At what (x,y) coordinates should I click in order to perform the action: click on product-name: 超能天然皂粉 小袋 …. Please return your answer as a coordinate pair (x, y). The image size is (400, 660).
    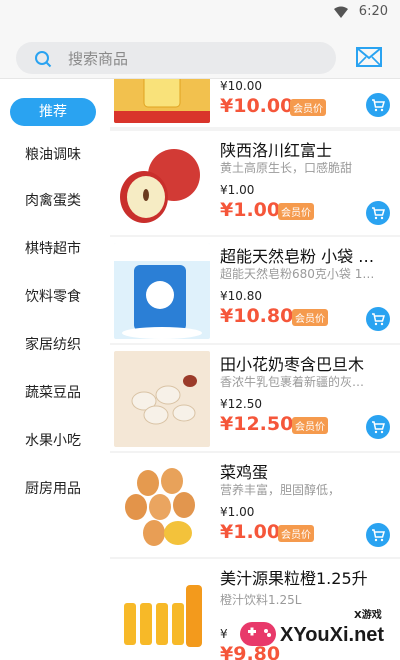
    Looking at the image, I should click on (297, 256).